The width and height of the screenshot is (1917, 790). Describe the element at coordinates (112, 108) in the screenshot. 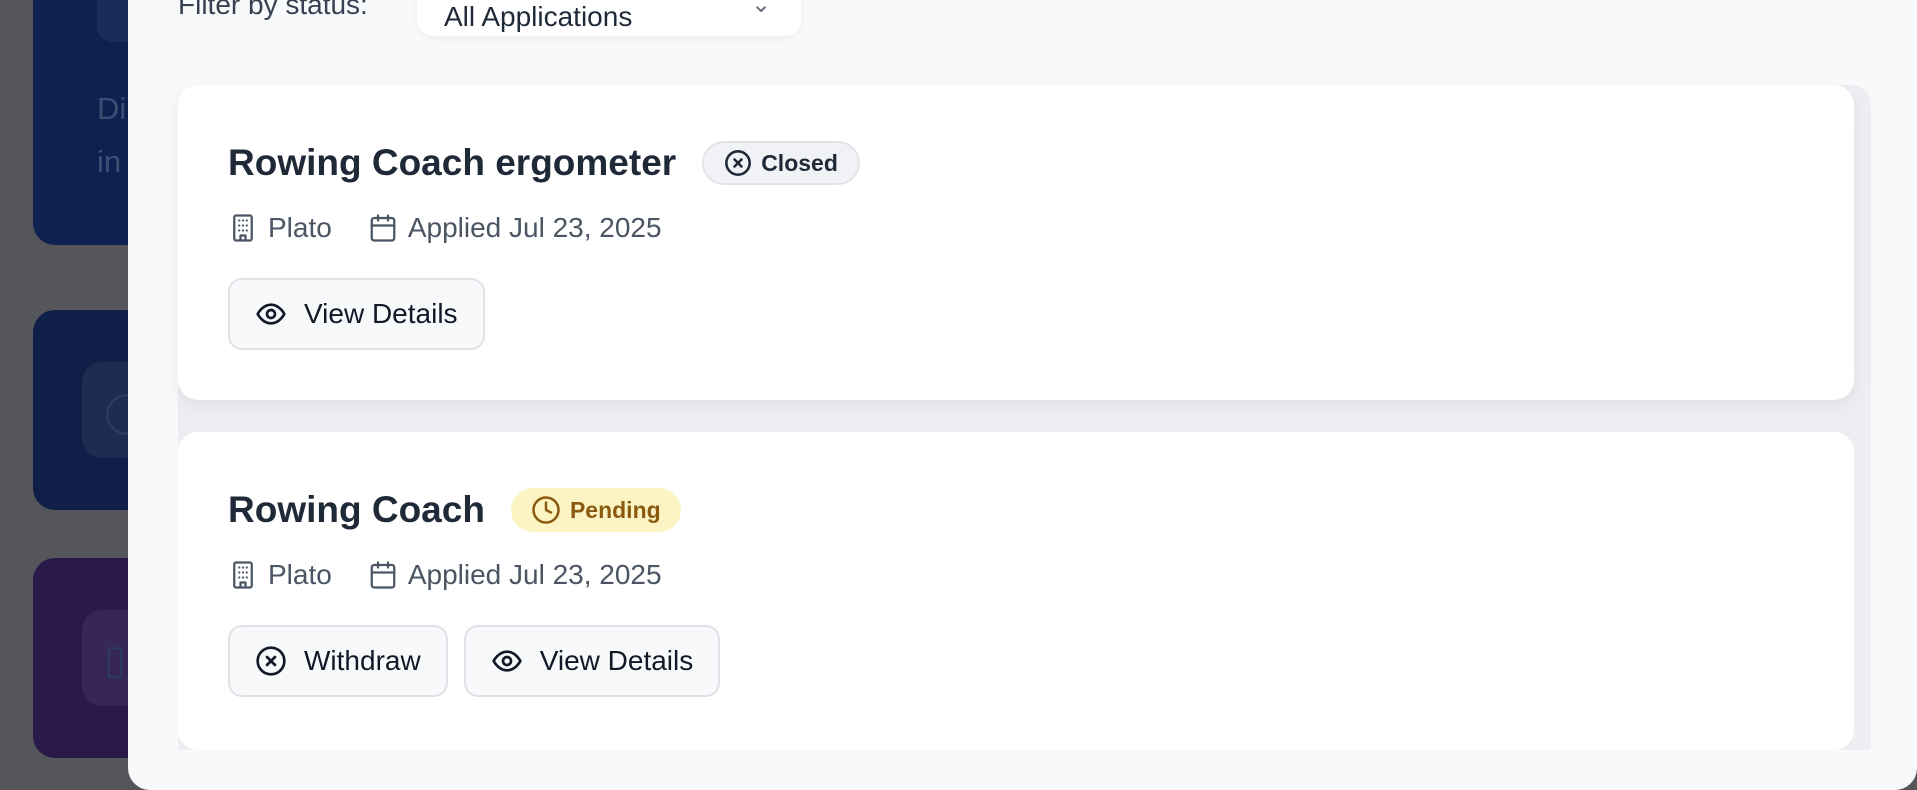

I see `background-text-line-1: Di` at that location.